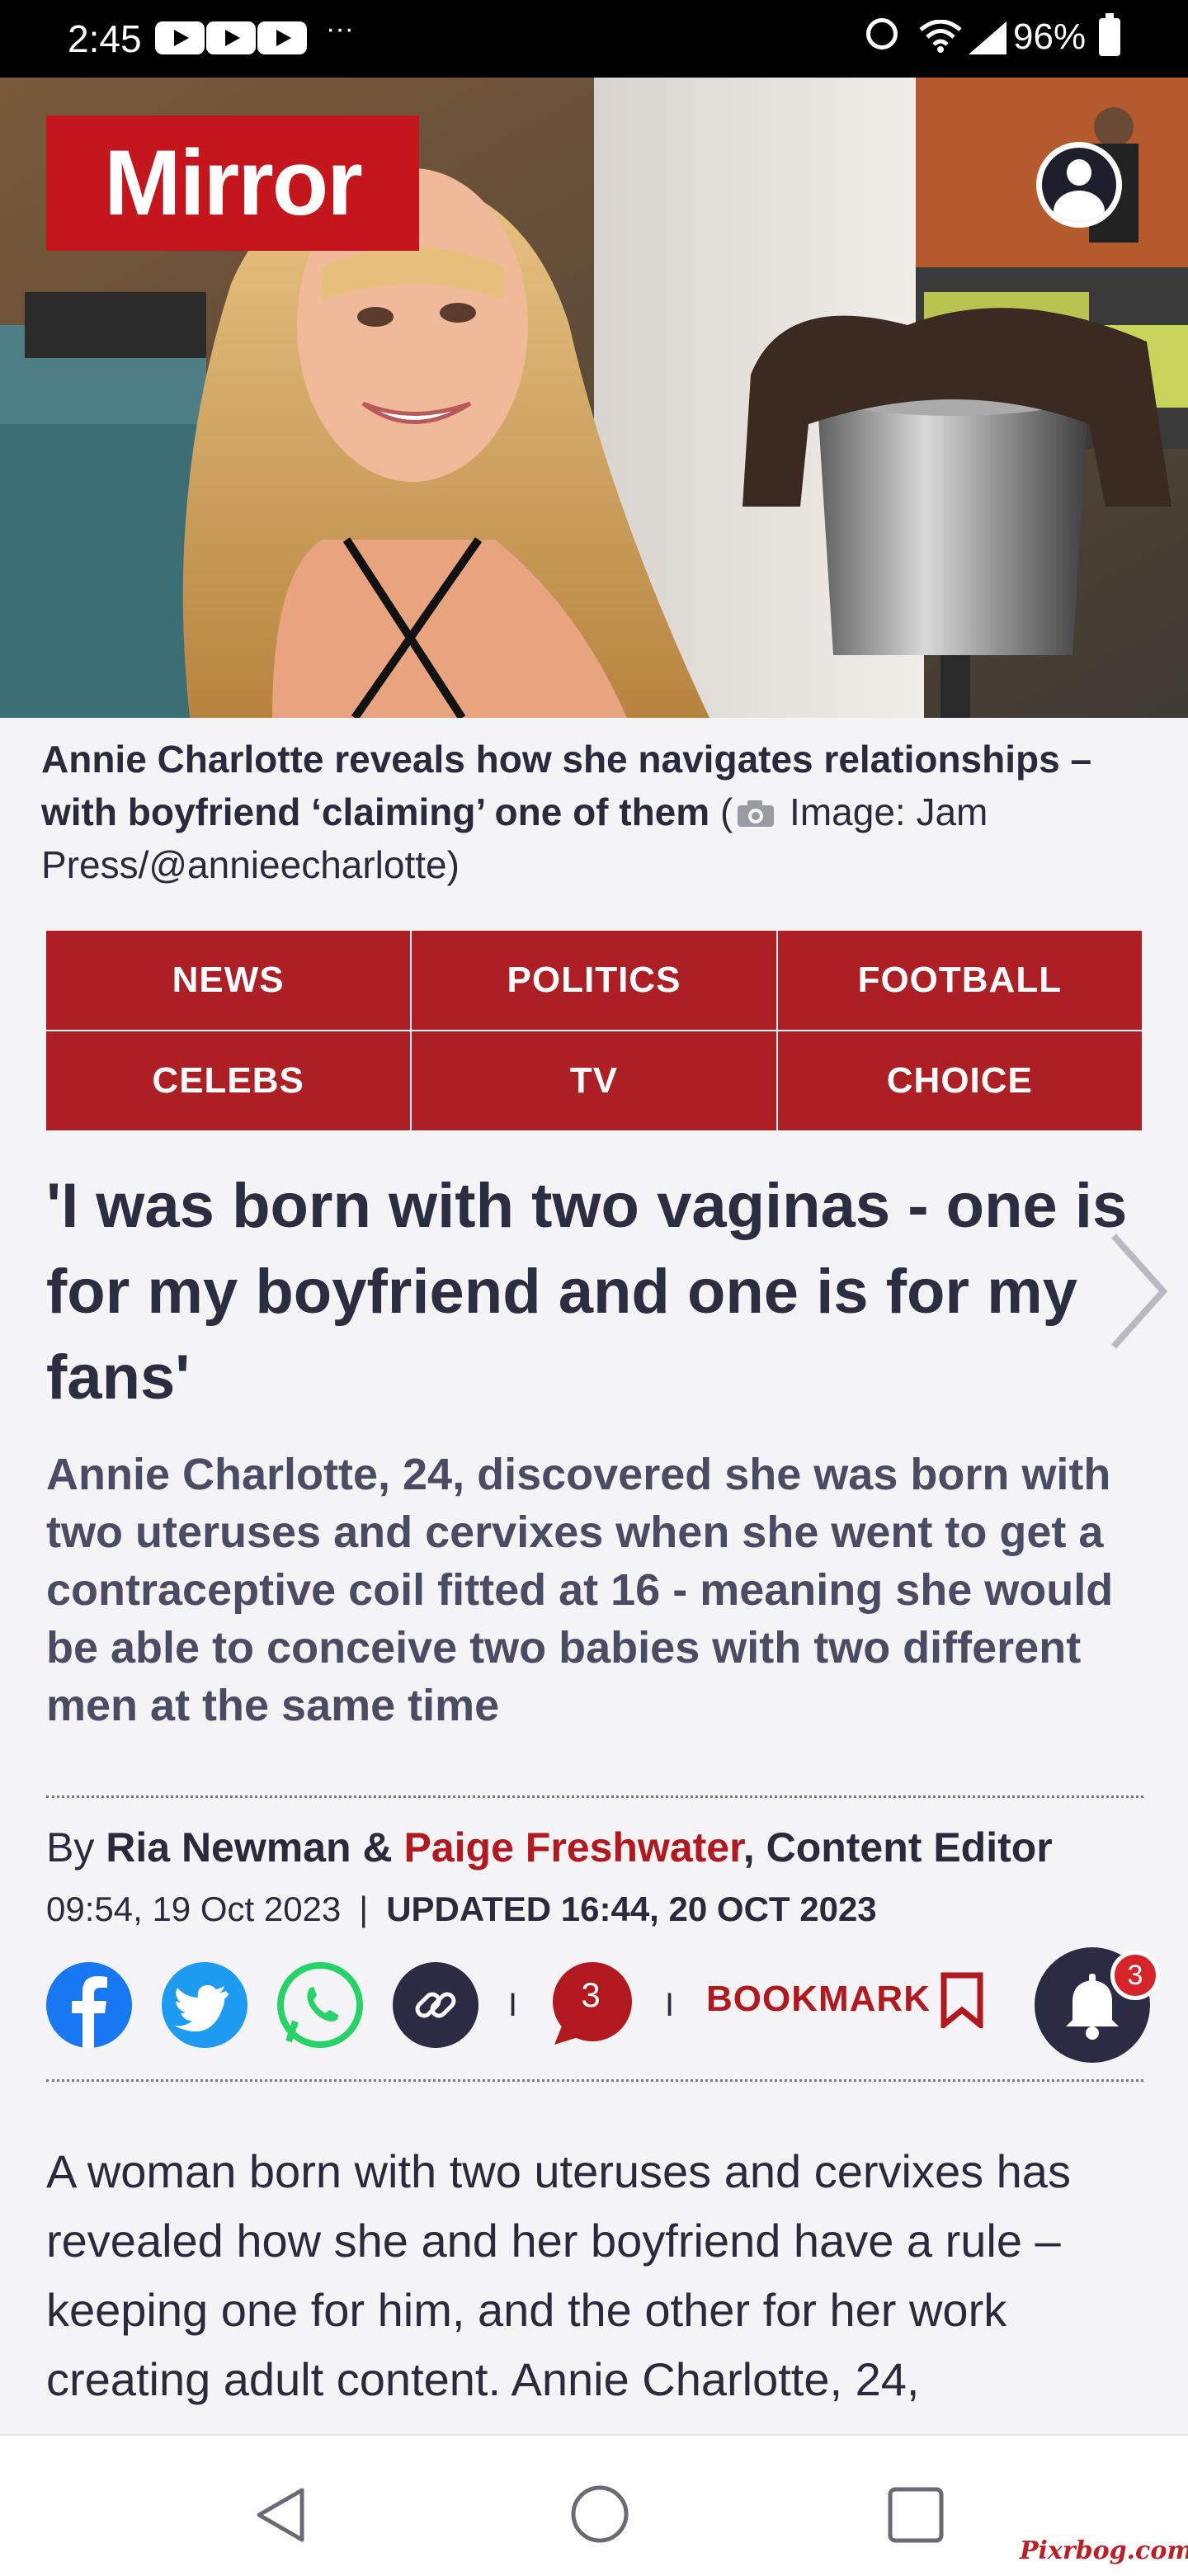 Image resolution: width=1188 pixels, height=2576 pixels. Describe the element at coordinates (987, 37) in the screenshot. I see `signal-icon` at that location.